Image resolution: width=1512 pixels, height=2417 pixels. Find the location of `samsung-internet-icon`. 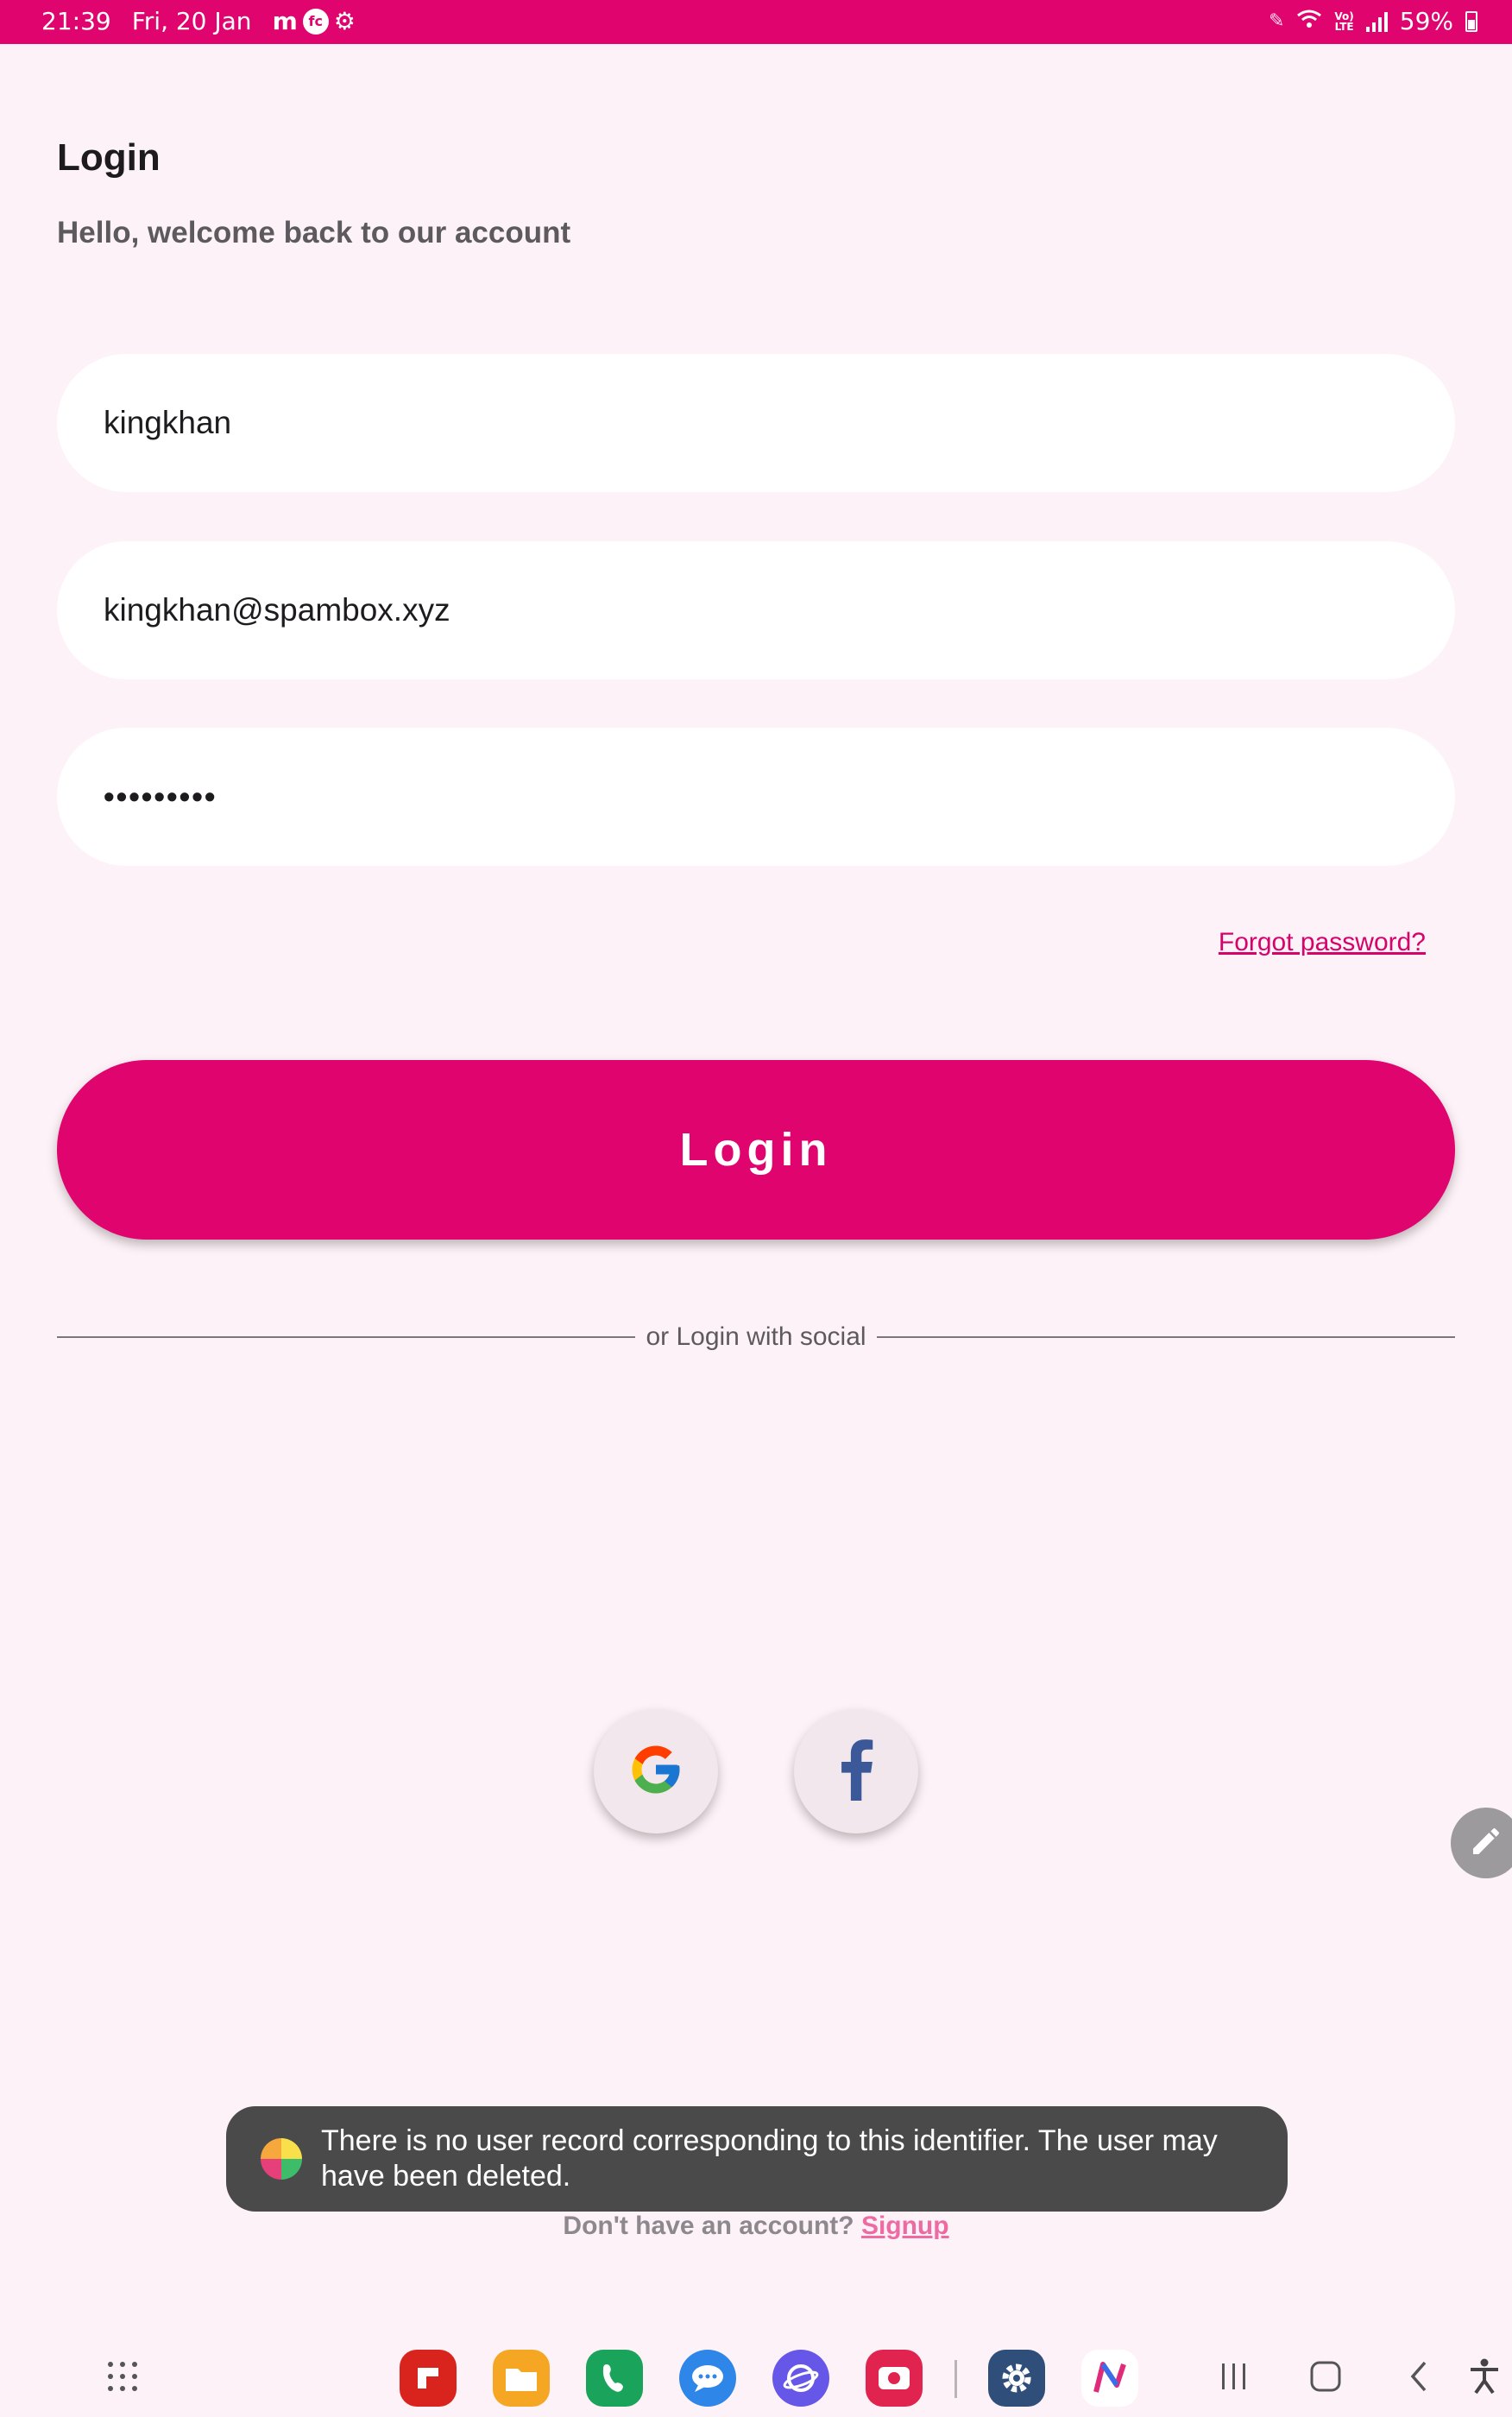

samsung-internet-icon is located at coordinates (801, 2378).